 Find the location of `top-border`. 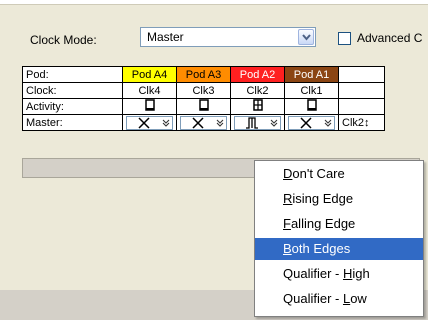

top-border is located at coordinates (214, 2).